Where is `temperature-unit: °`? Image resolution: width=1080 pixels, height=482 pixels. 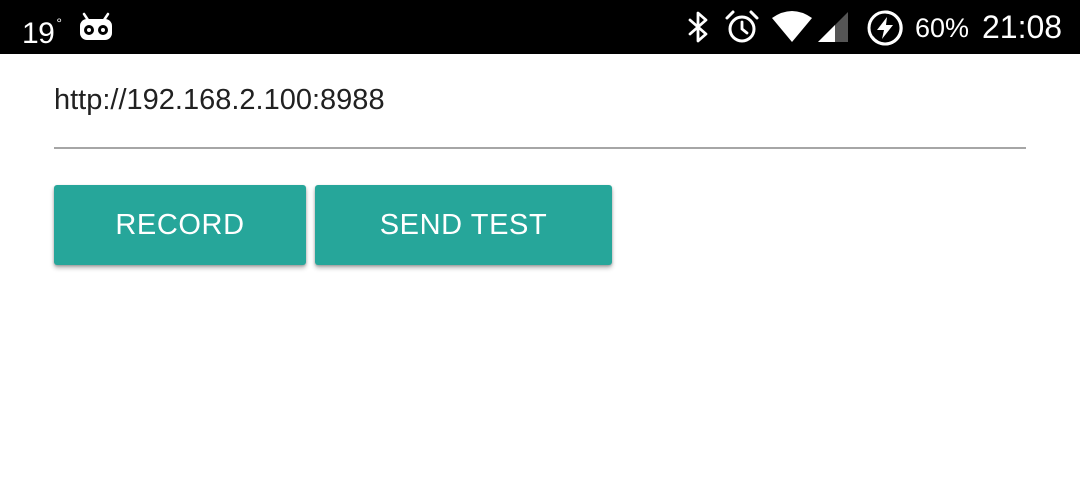
temperature-unit: ° is located at coordinates (59, 23).